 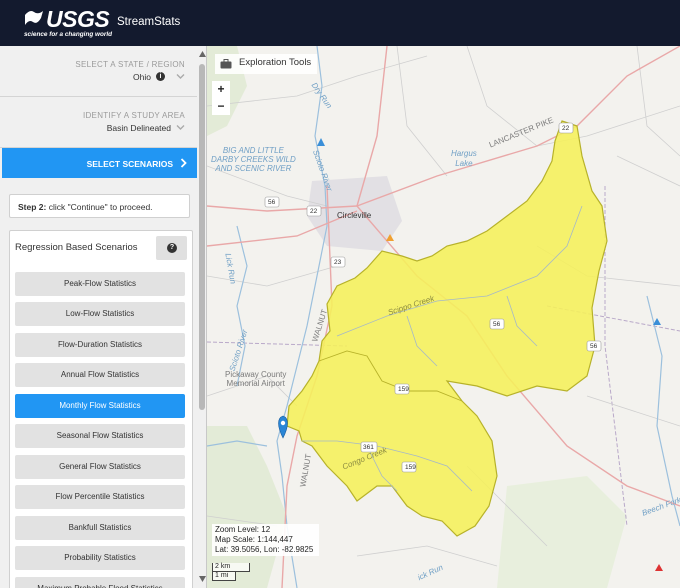 What do you see at coordinates (98, 71) in the screenshot?
I see `state-step: SELECT A STATE / REGION i Ohio` at bounding box center [98, 71].